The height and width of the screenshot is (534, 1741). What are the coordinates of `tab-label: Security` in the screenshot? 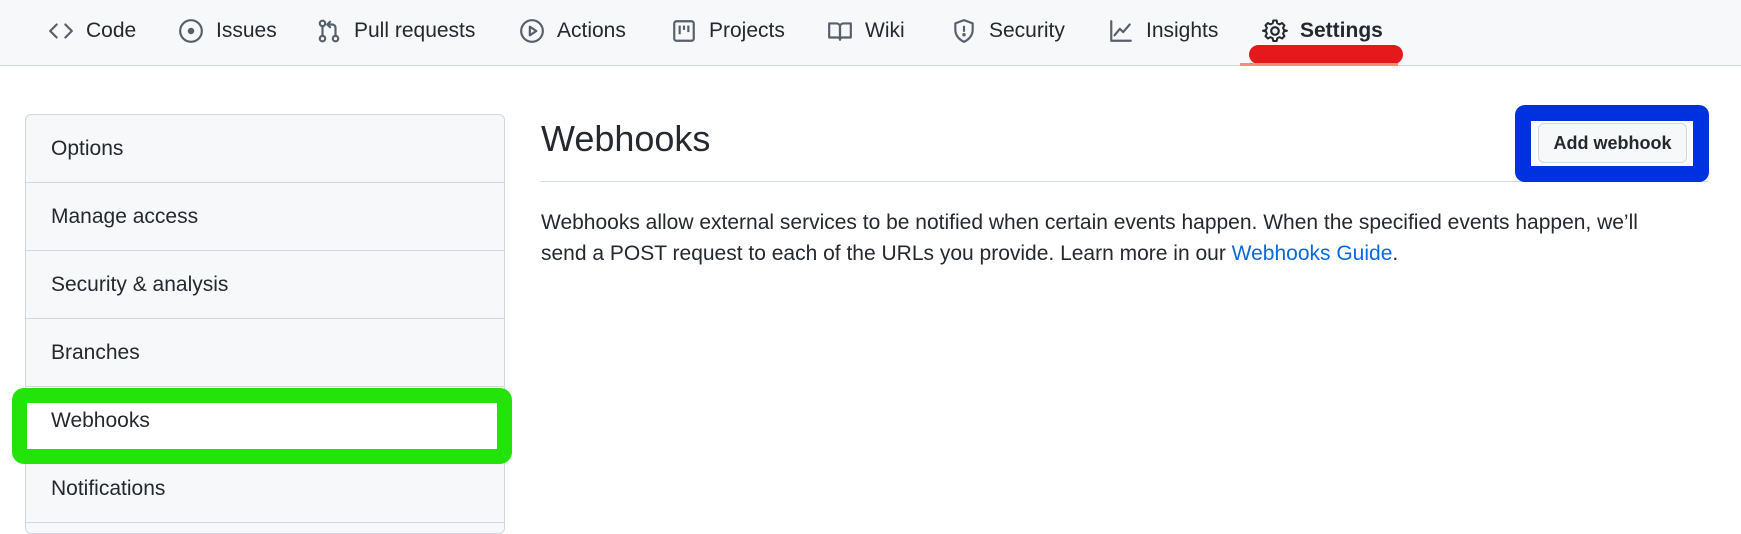 It's located at (1027, 30).